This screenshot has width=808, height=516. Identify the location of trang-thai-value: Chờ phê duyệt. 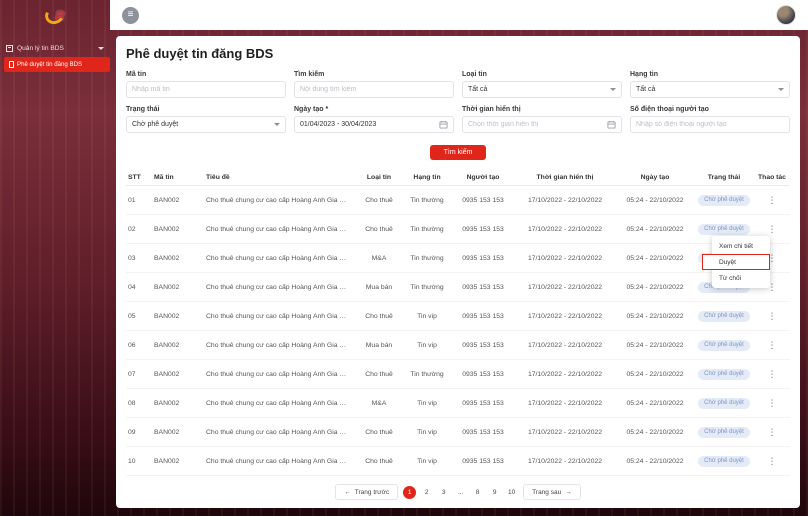
(155, 124).